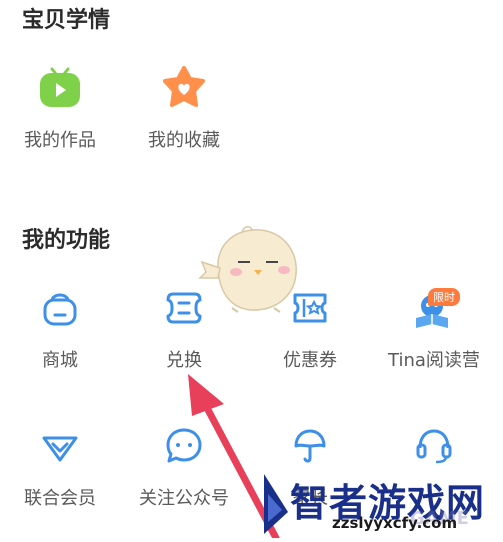 The width and height of the screenshot is (503, 542). What do you see at coordinates (434, 360) in the screenshot?
I see `tile-label: Tina阅读营` at bounding box center [434, 360].